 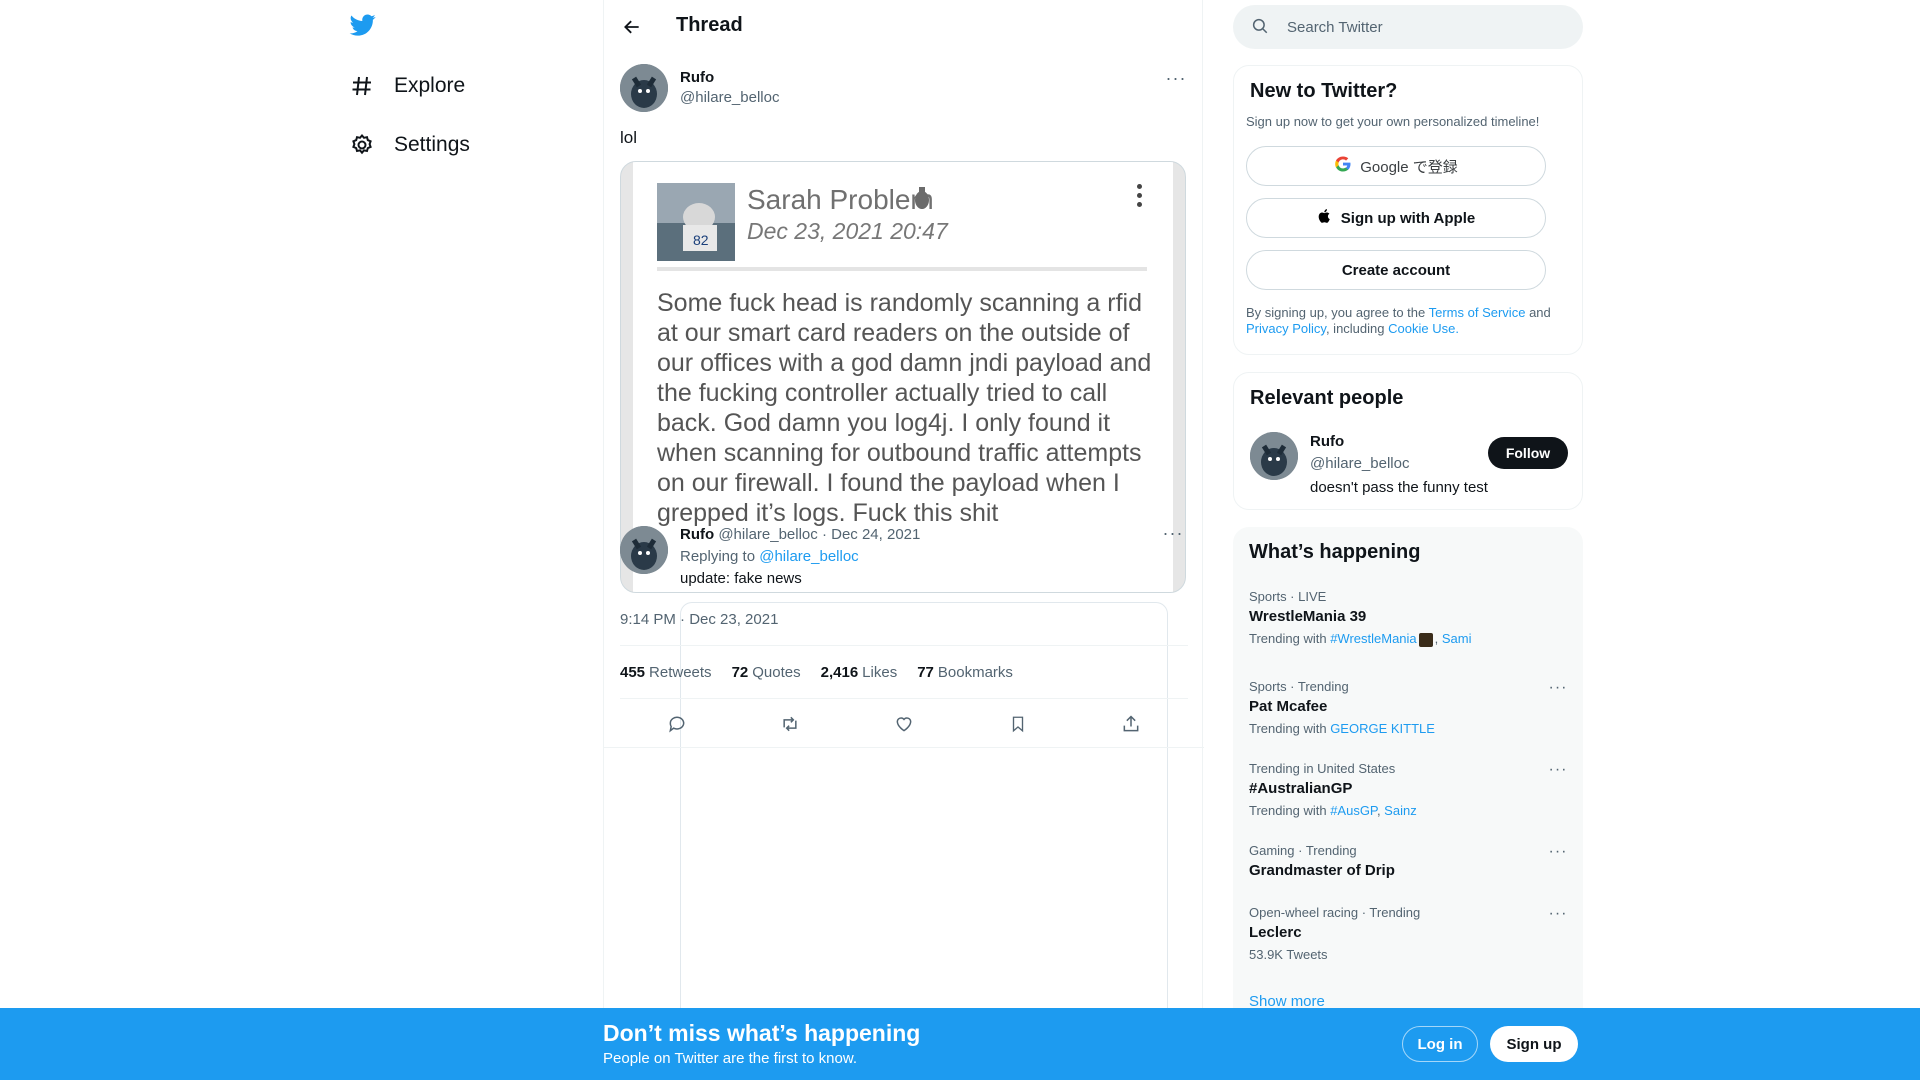 What do you see at coordinates (729, 97) in the screenshot?
I see `author-handle: @hilare_belloc` at bounding box center [729, 97].